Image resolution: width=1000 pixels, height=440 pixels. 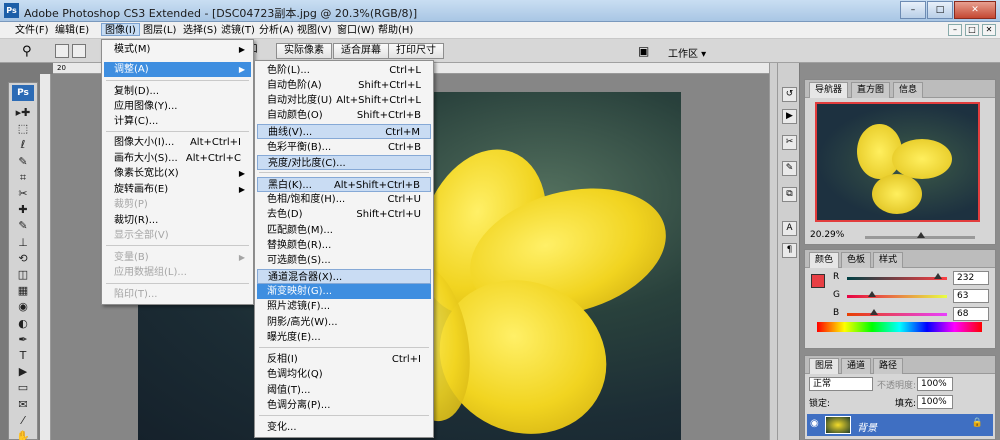 I want to click on menu-file: 文件(F), so click(x=32, y=30).